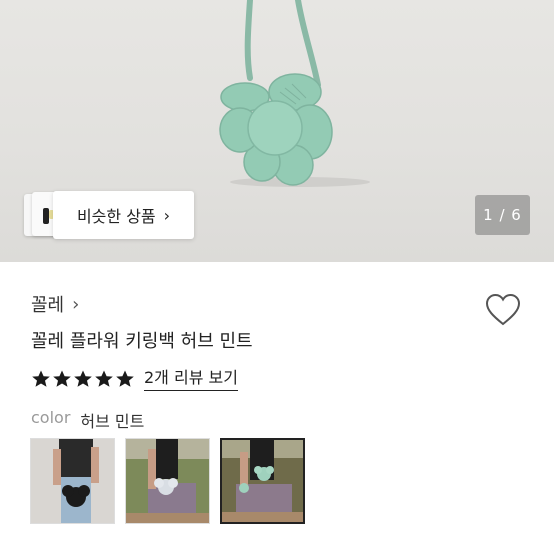 This screenshot has height=554, width=554. What do you see at coordinates (503, 310) in the screenshot?
I see `heart-icon` at bounding box center [503, 310].